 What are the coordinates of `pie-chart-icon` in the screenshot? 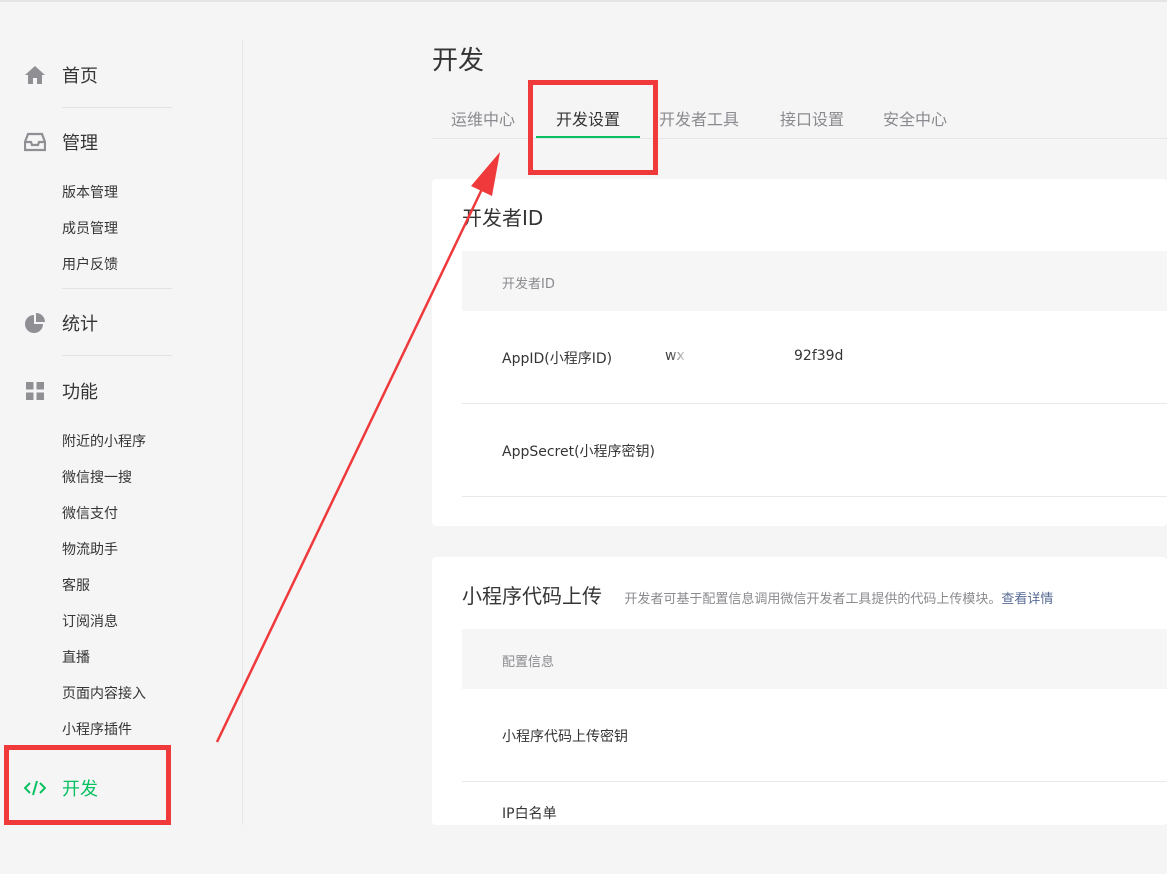 It's located at (35, 323).